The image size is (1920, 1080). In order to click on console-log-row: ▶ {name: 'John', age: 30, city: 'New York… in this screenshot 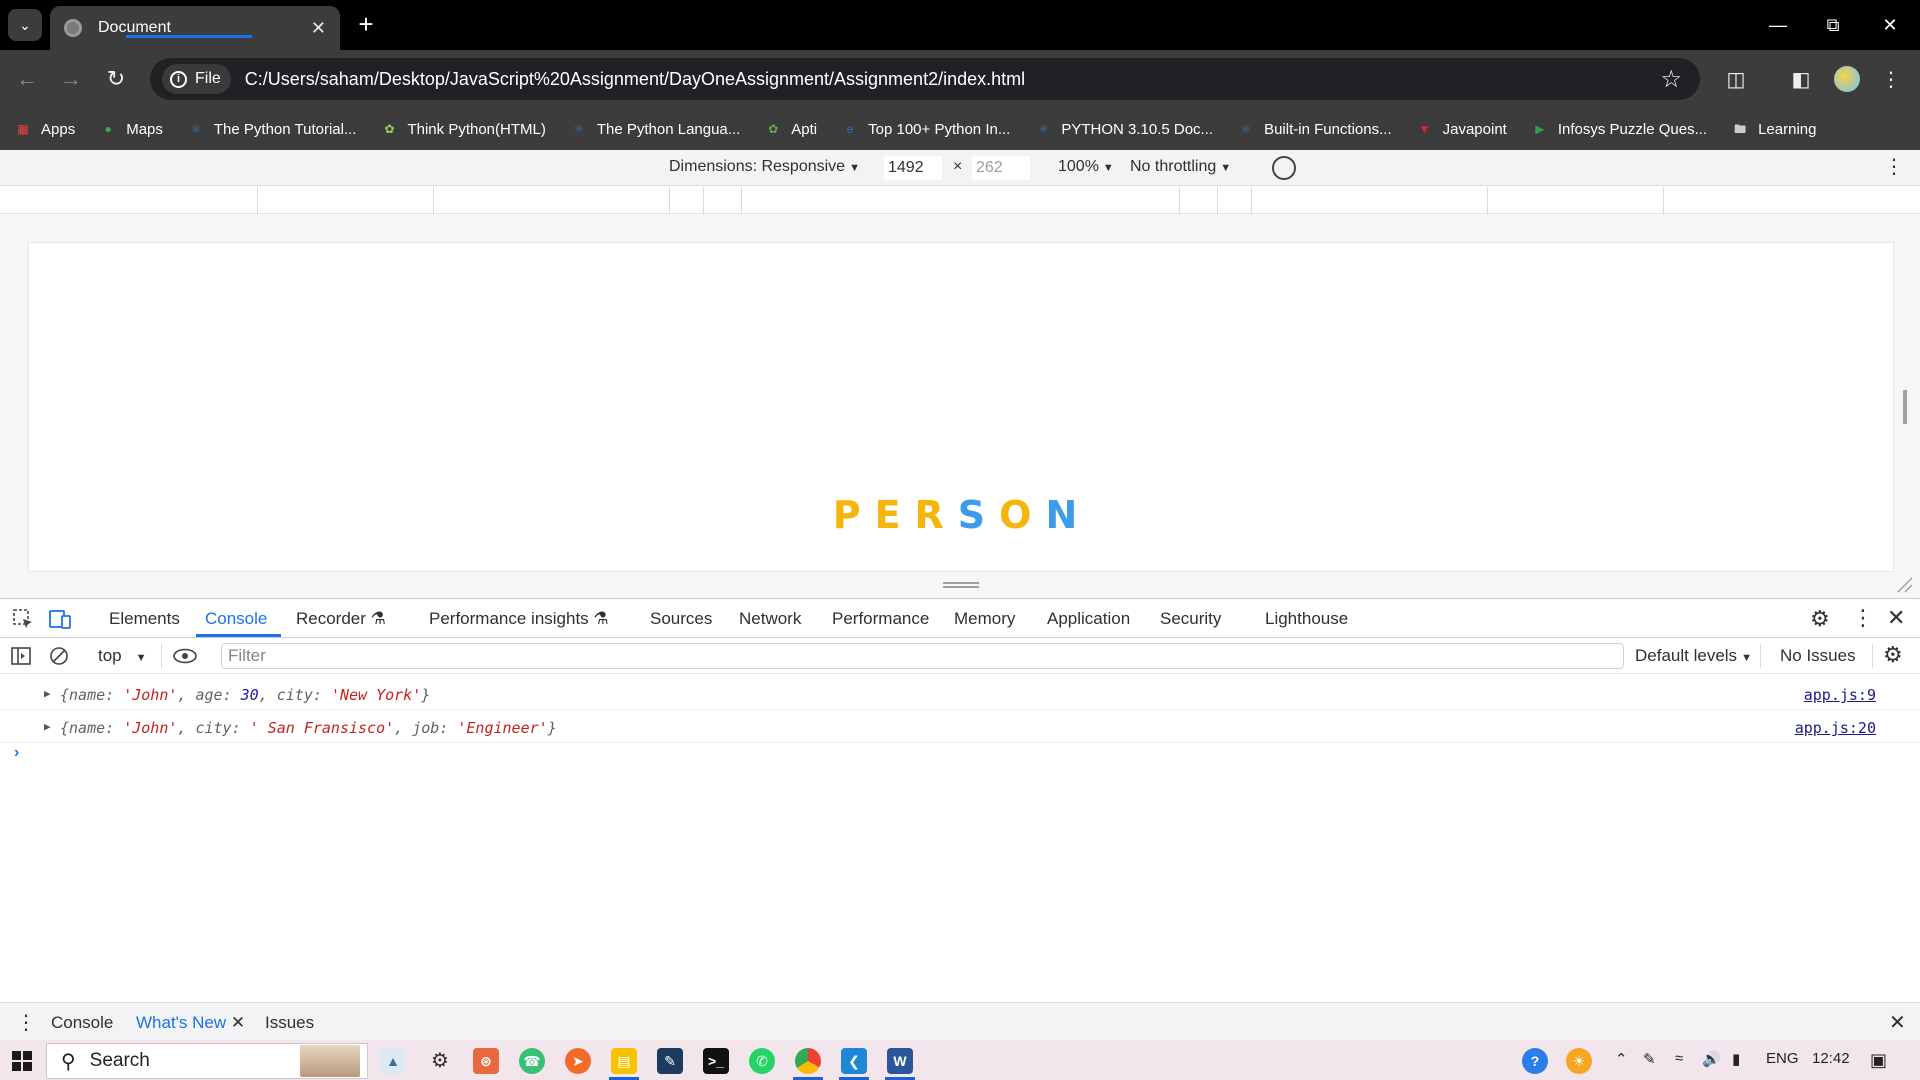, I will do `click(960, 694)`.